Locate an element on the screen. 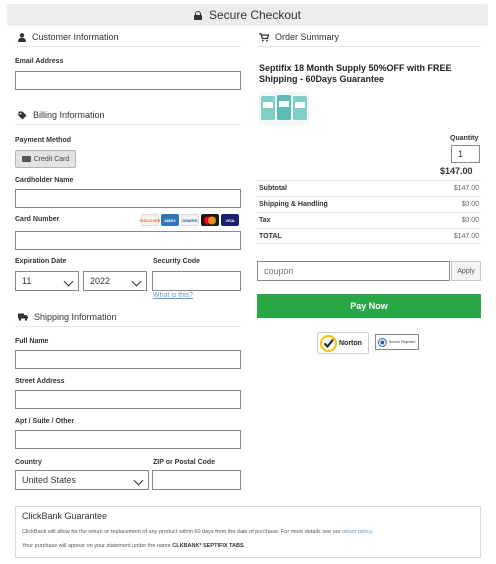  country-label: Country is located at coordinates (28, 462).